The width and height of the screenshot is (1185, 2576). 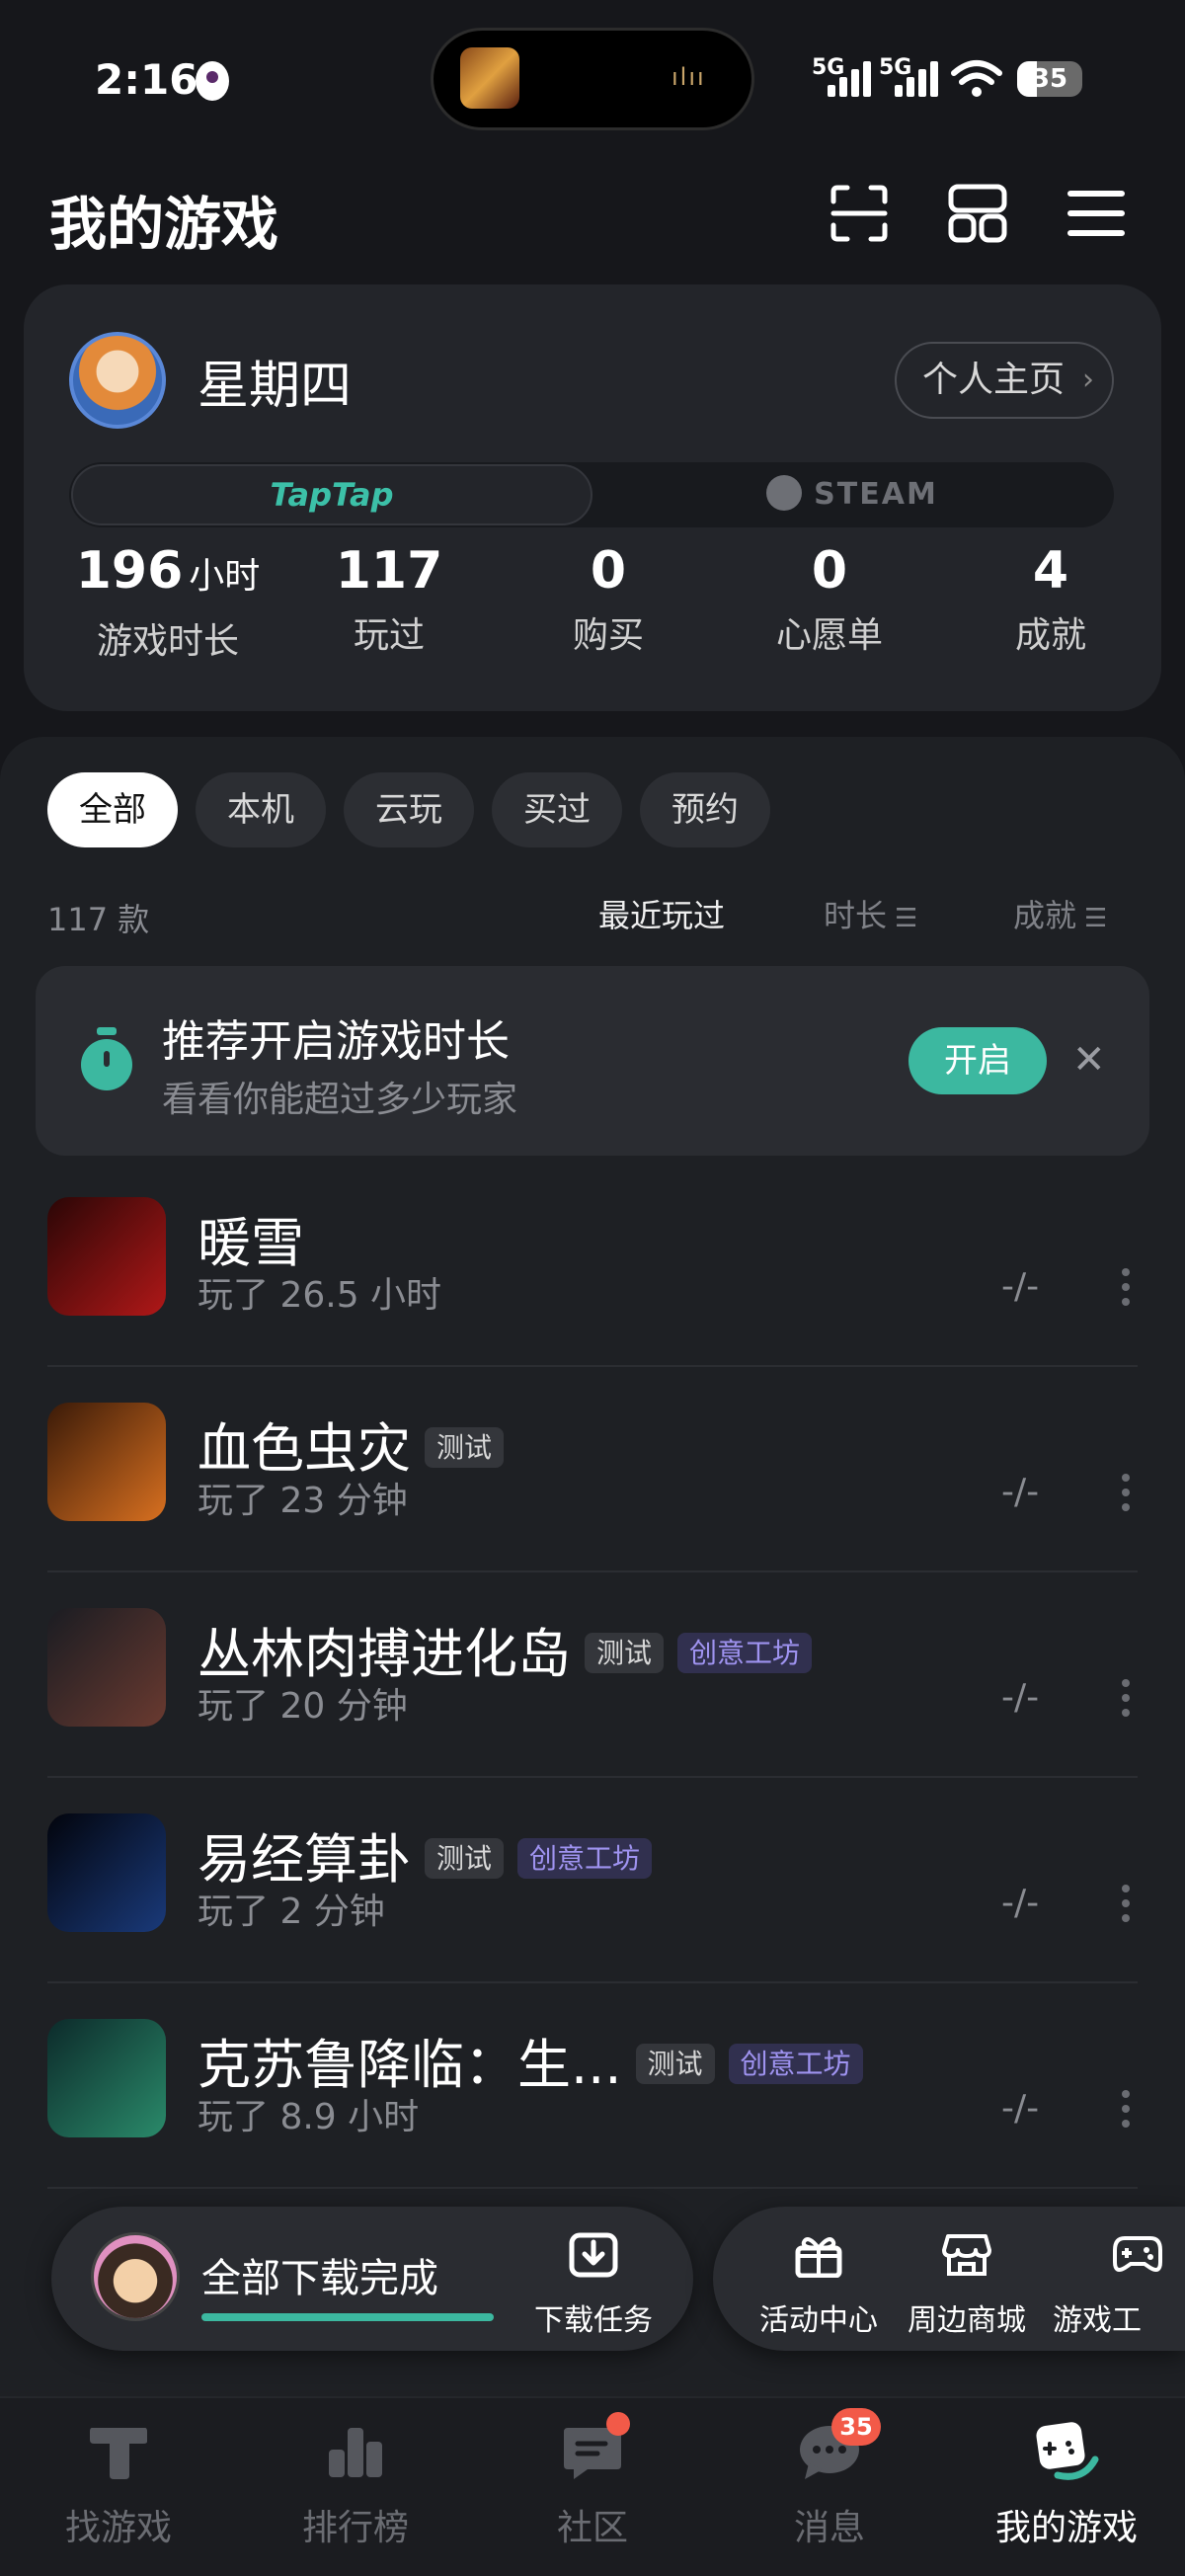 What do you see at coordinates (829, 635) in the screenshot?
I see `stat-label: 心愿单` at bounding box center [829, 635].